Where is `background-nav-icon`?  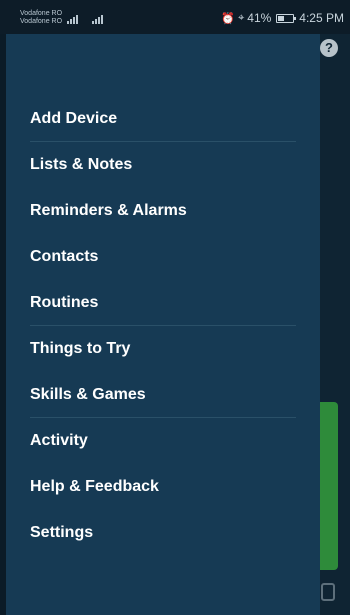
background-nav-icon is located at coordinates (328, 592).